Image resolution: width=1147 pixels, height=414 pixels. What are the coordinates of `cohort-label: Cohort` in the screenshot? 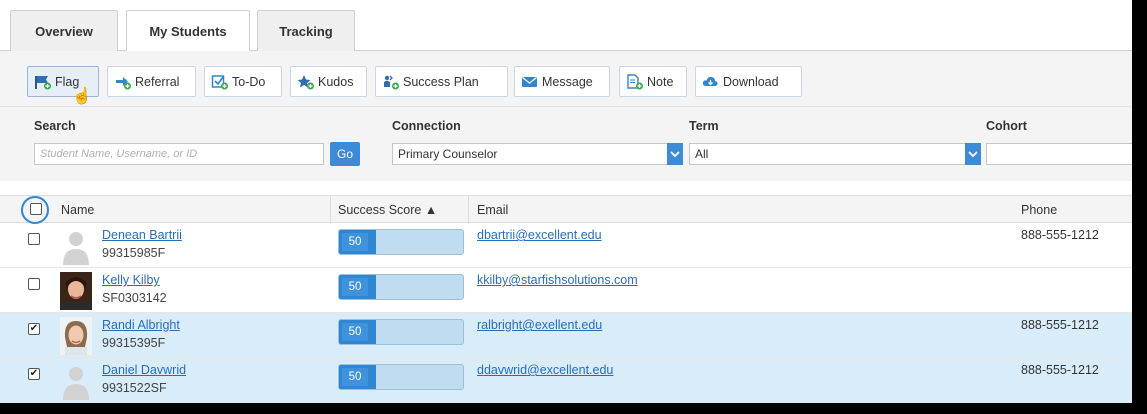 It's located at (1006, 126).